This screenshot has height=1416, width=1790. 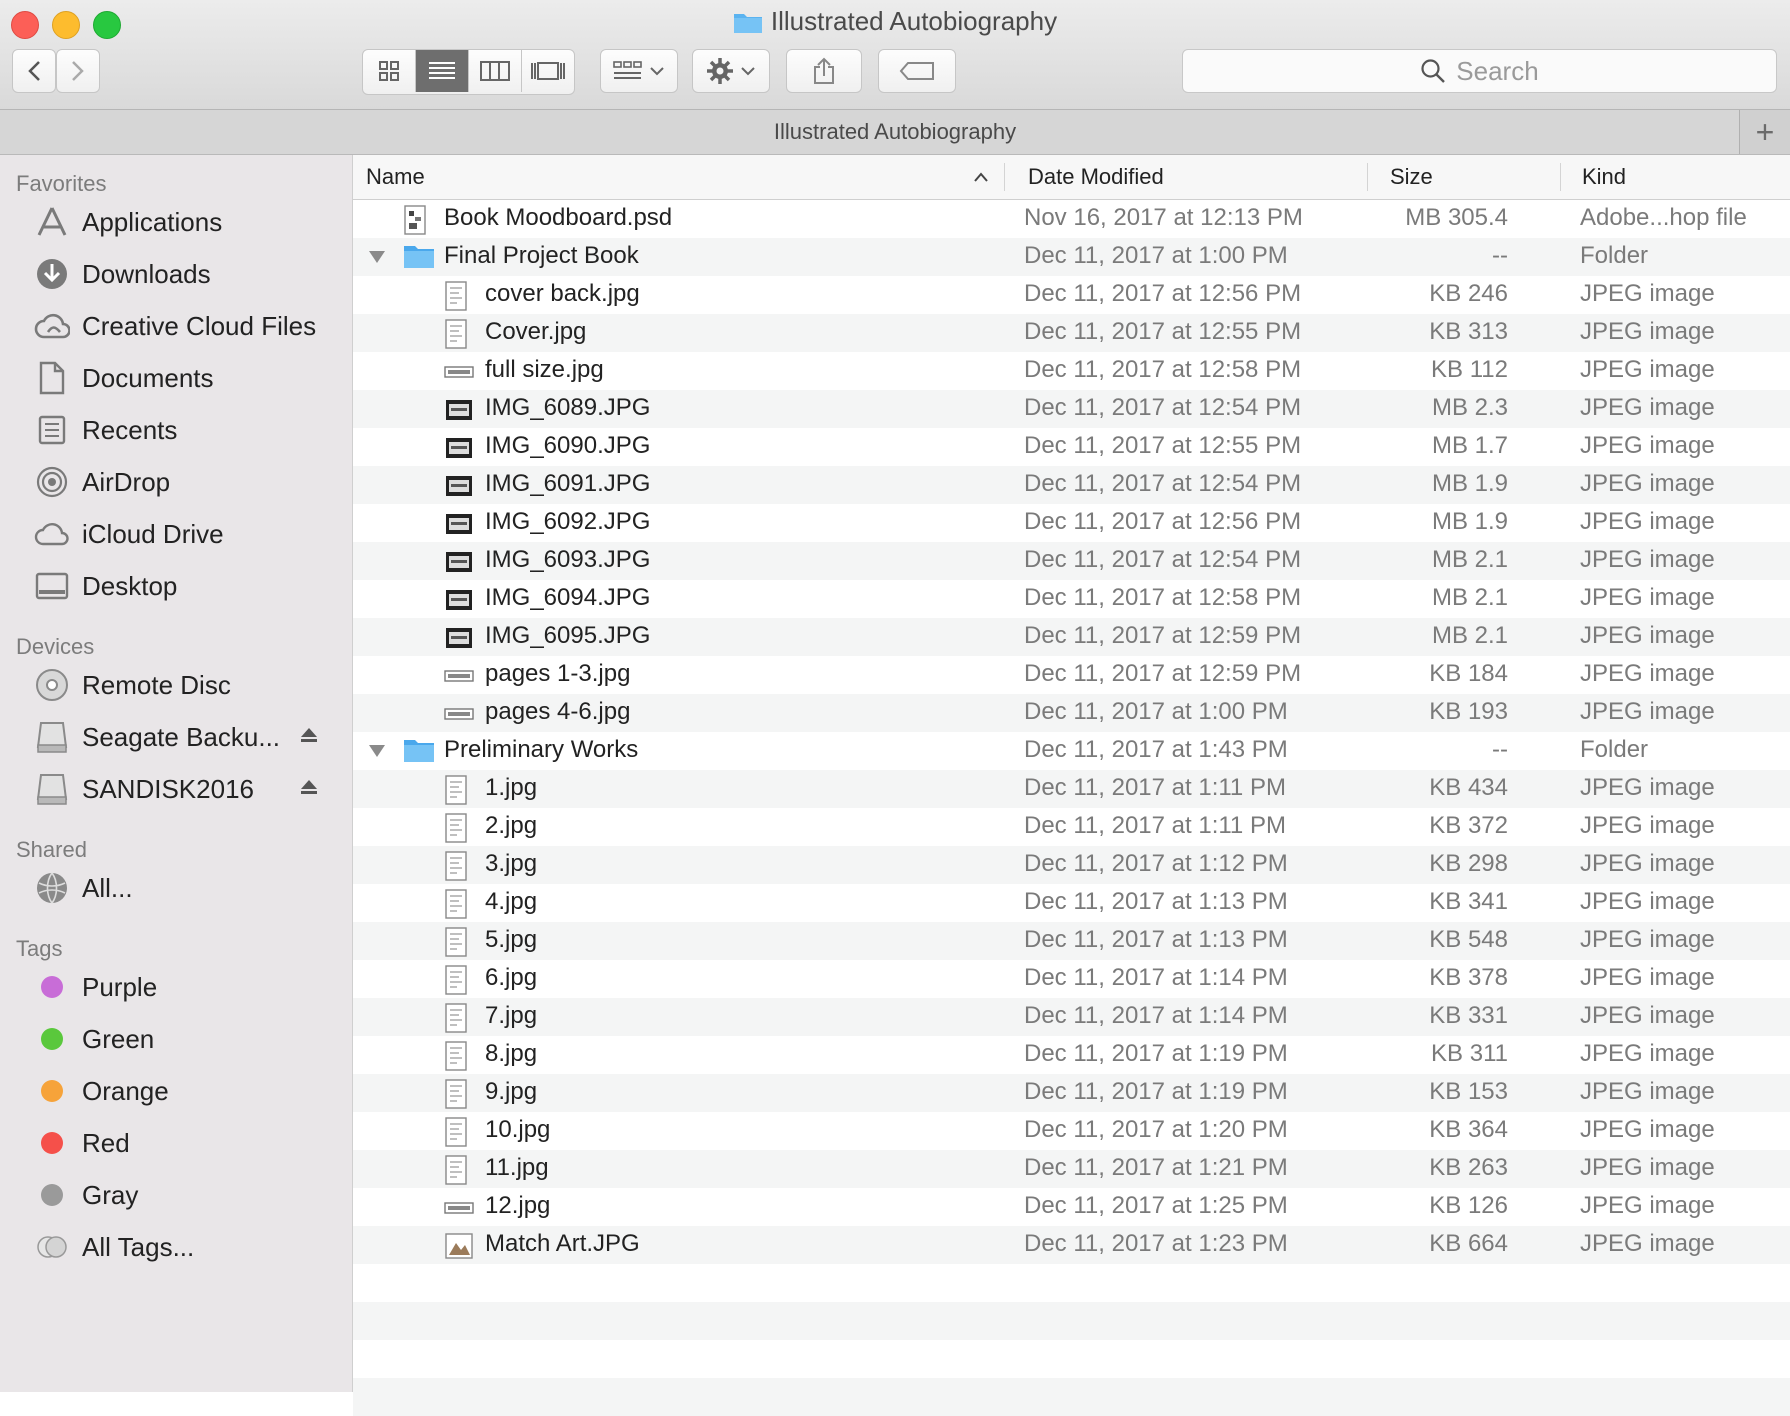 I want to click on file-date-modified: Dec 11, 2017 at 1:00 PM, so click(x=1156, y=255).